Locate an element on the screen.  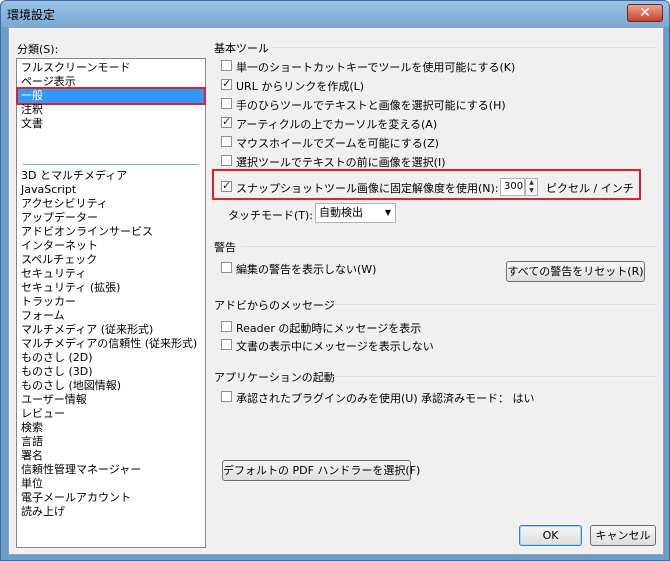
category-item: マルチメディア (従来形式) is located at coordinates (87, 330).